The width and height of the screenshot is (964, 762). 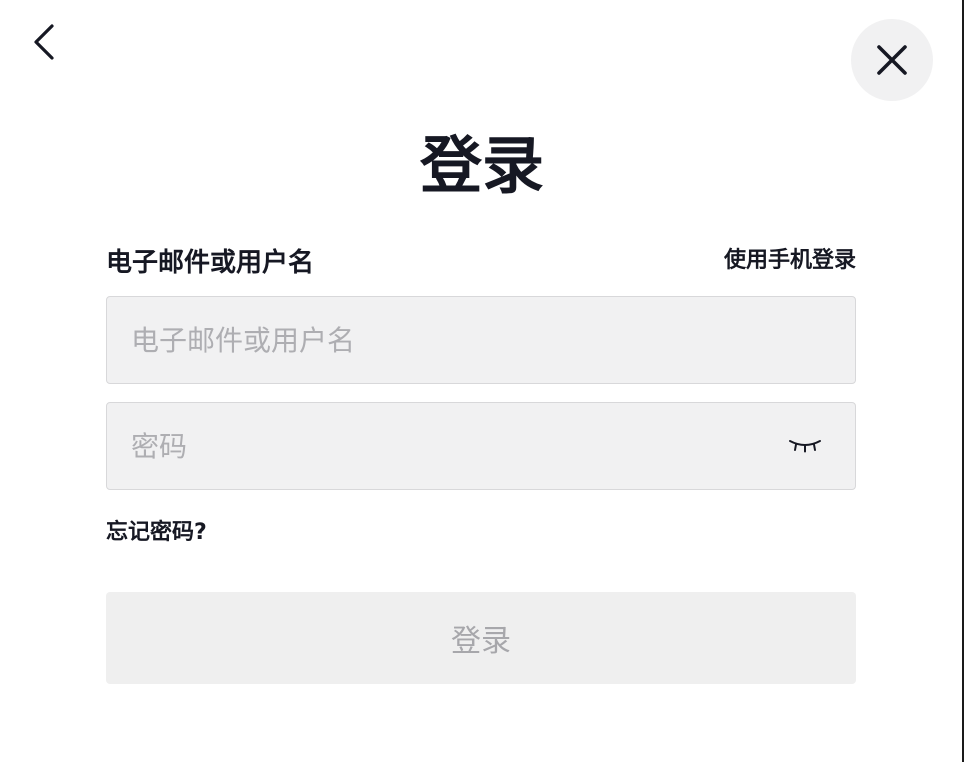 I want to click on password-field, so click(x=481, y=446).